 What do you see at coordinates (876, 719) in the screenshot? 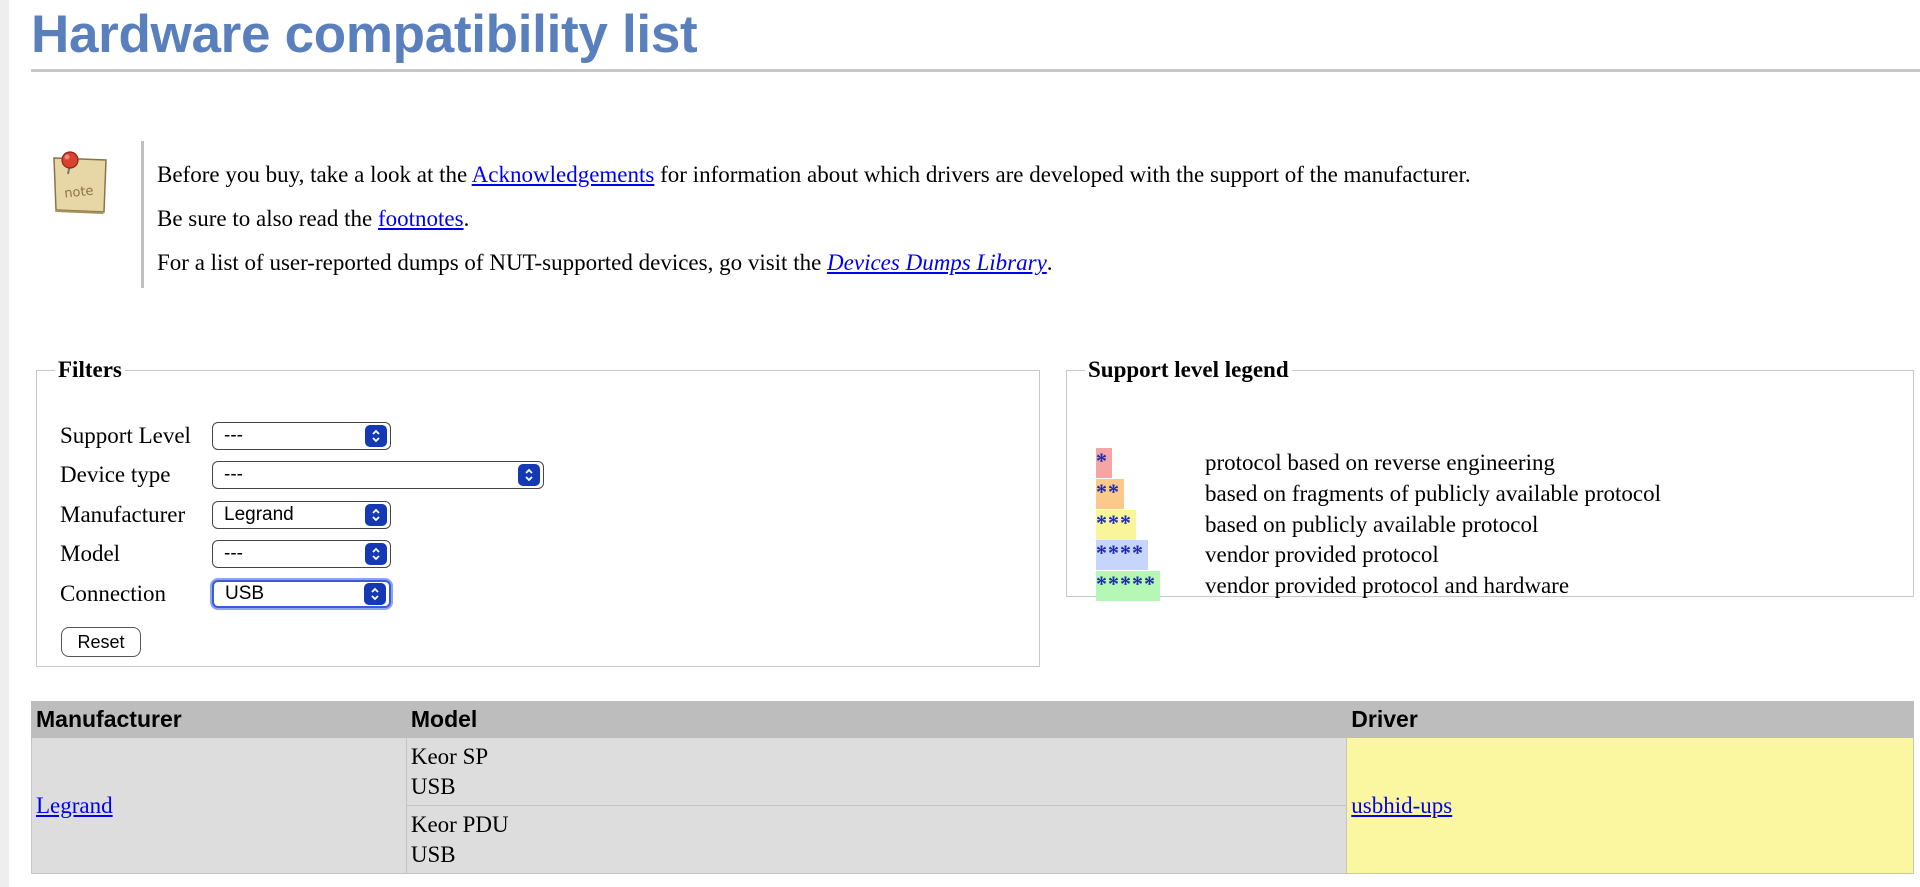
I see `header-model: Model` at bounding box center [876, 719].